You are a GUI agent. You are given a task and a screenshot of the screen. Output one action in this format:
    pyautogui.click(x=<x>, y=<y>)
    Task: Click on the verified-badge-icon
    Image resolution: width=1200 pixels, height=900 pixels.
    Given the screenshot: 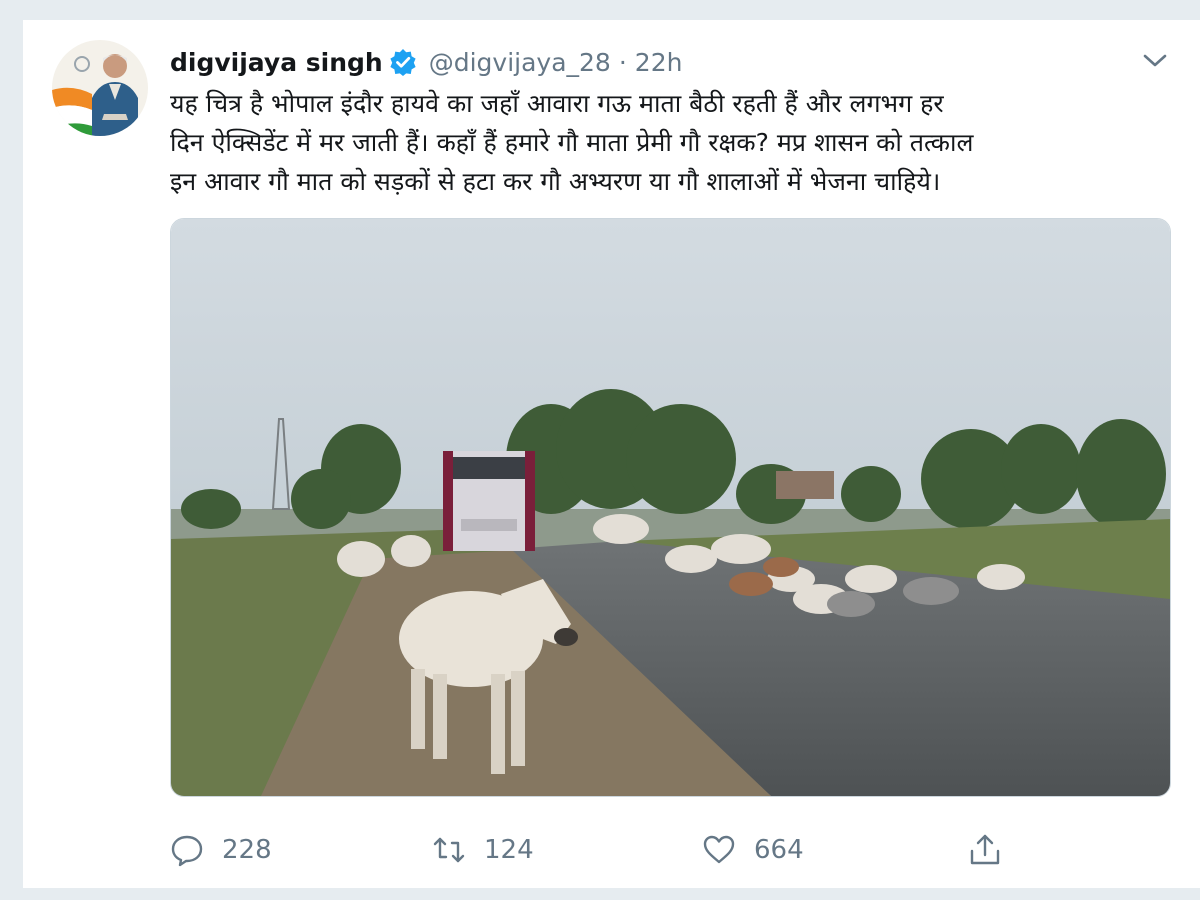 What is the action you would take?
    pyautogui.click(x=403, y=62)
    